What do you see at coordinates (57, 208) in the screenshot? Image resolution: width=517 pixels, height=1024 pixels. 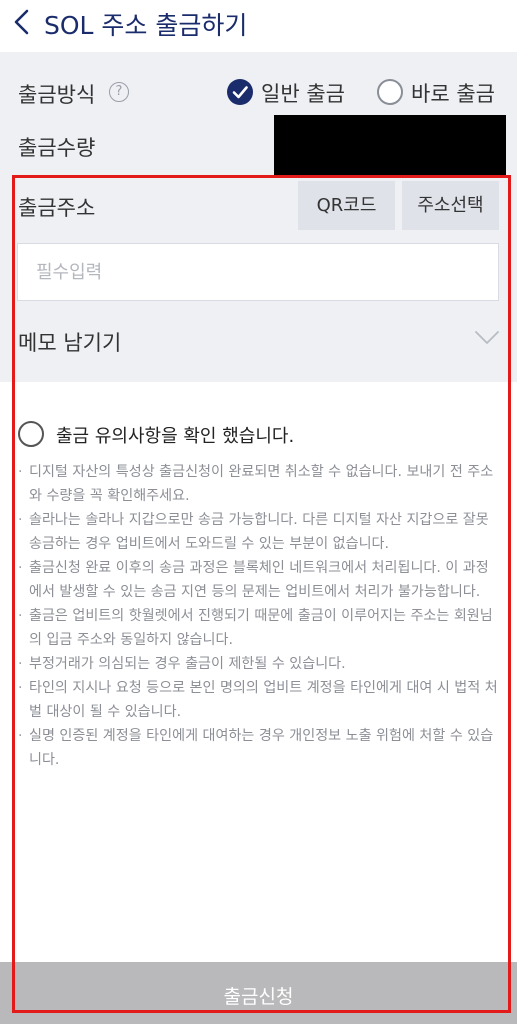 I see `withdrawal-address-label: 출금주소` at bounding box center [57, 208].